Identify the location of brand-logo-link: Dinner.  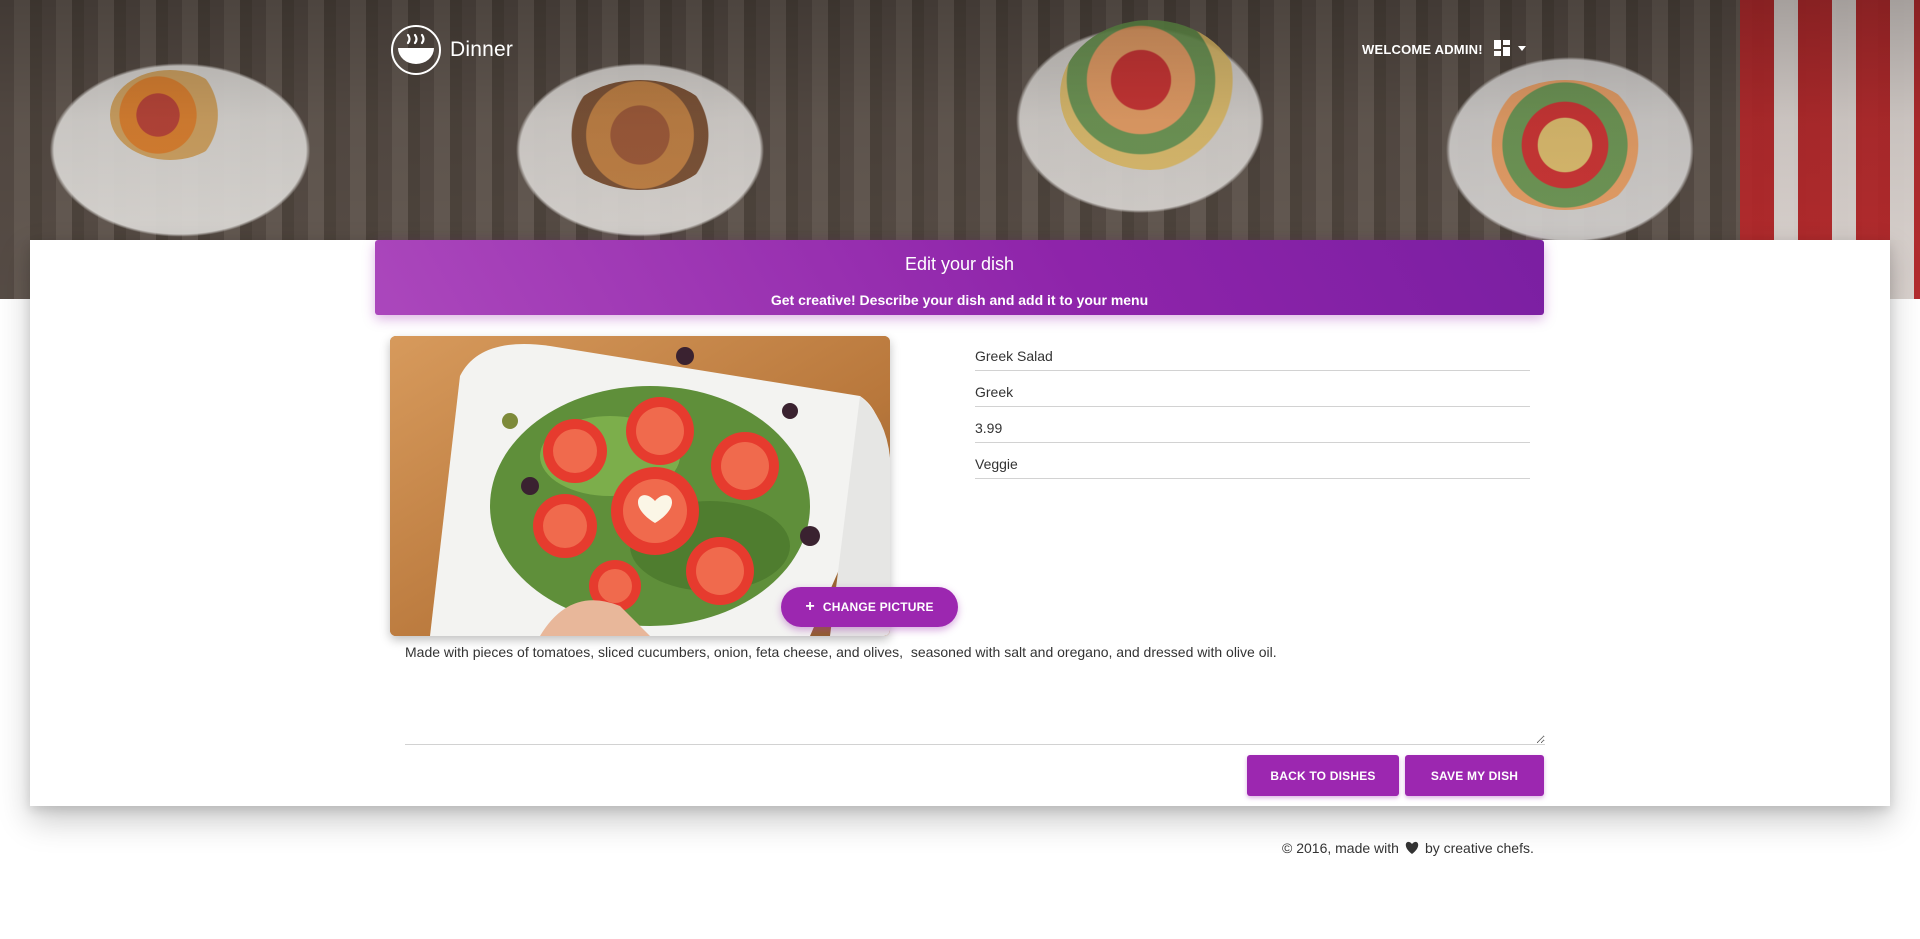
(451, 50).